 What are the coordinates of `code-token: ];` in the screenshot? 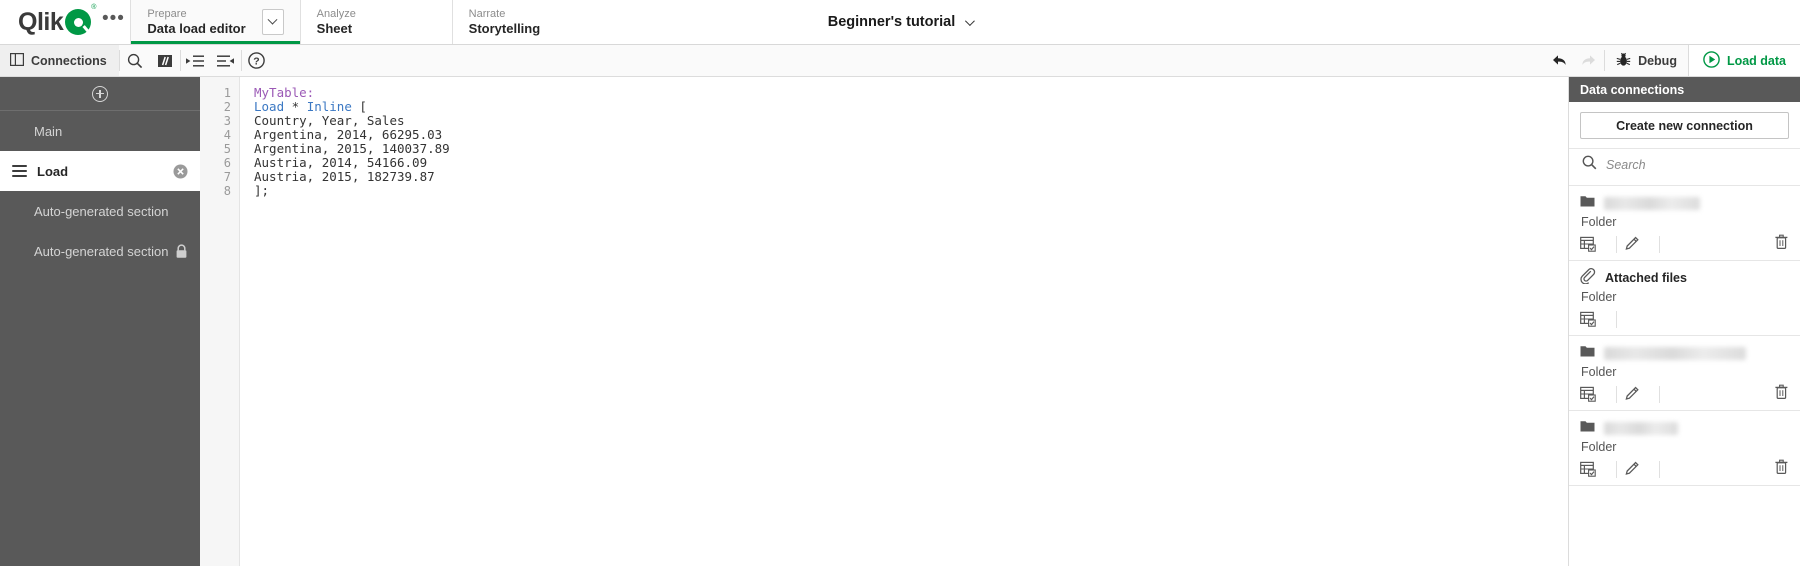 It's located at (262, 190).